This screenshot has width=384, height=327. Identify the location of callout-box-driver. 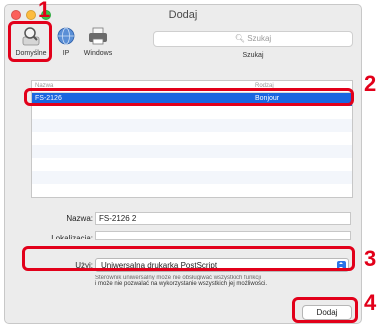
(188, 258).